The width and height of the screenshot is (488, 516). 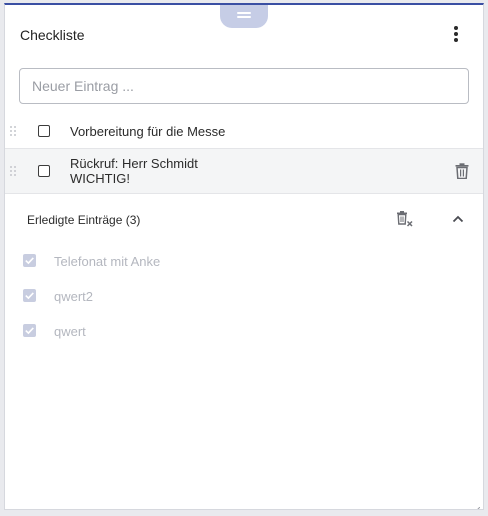 What do you see at coordinates (477, 504) in the screenshot?
I see `resize-handle-icon` at bounding box center [477, 504].